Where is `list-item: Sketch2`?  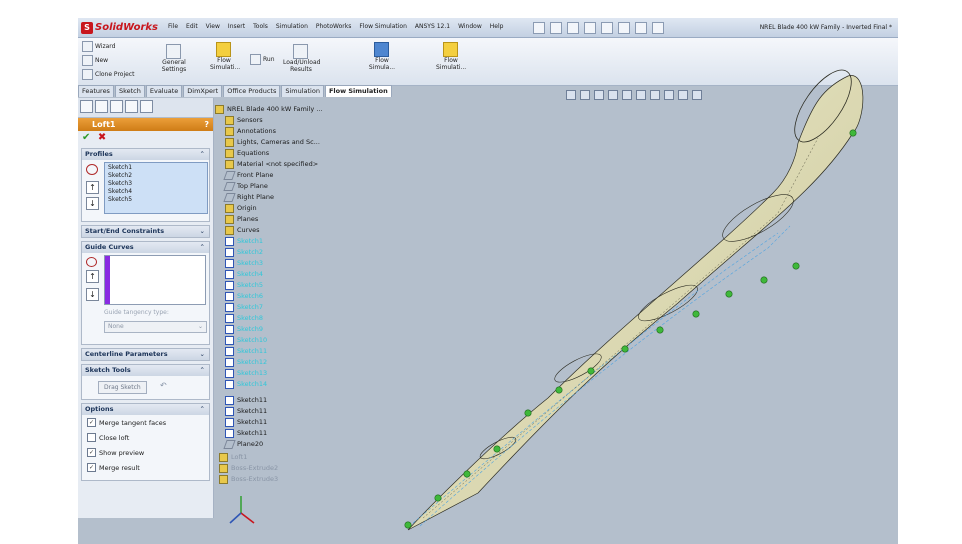 list-item: Sketch2 is located at coordinates (156, 176).